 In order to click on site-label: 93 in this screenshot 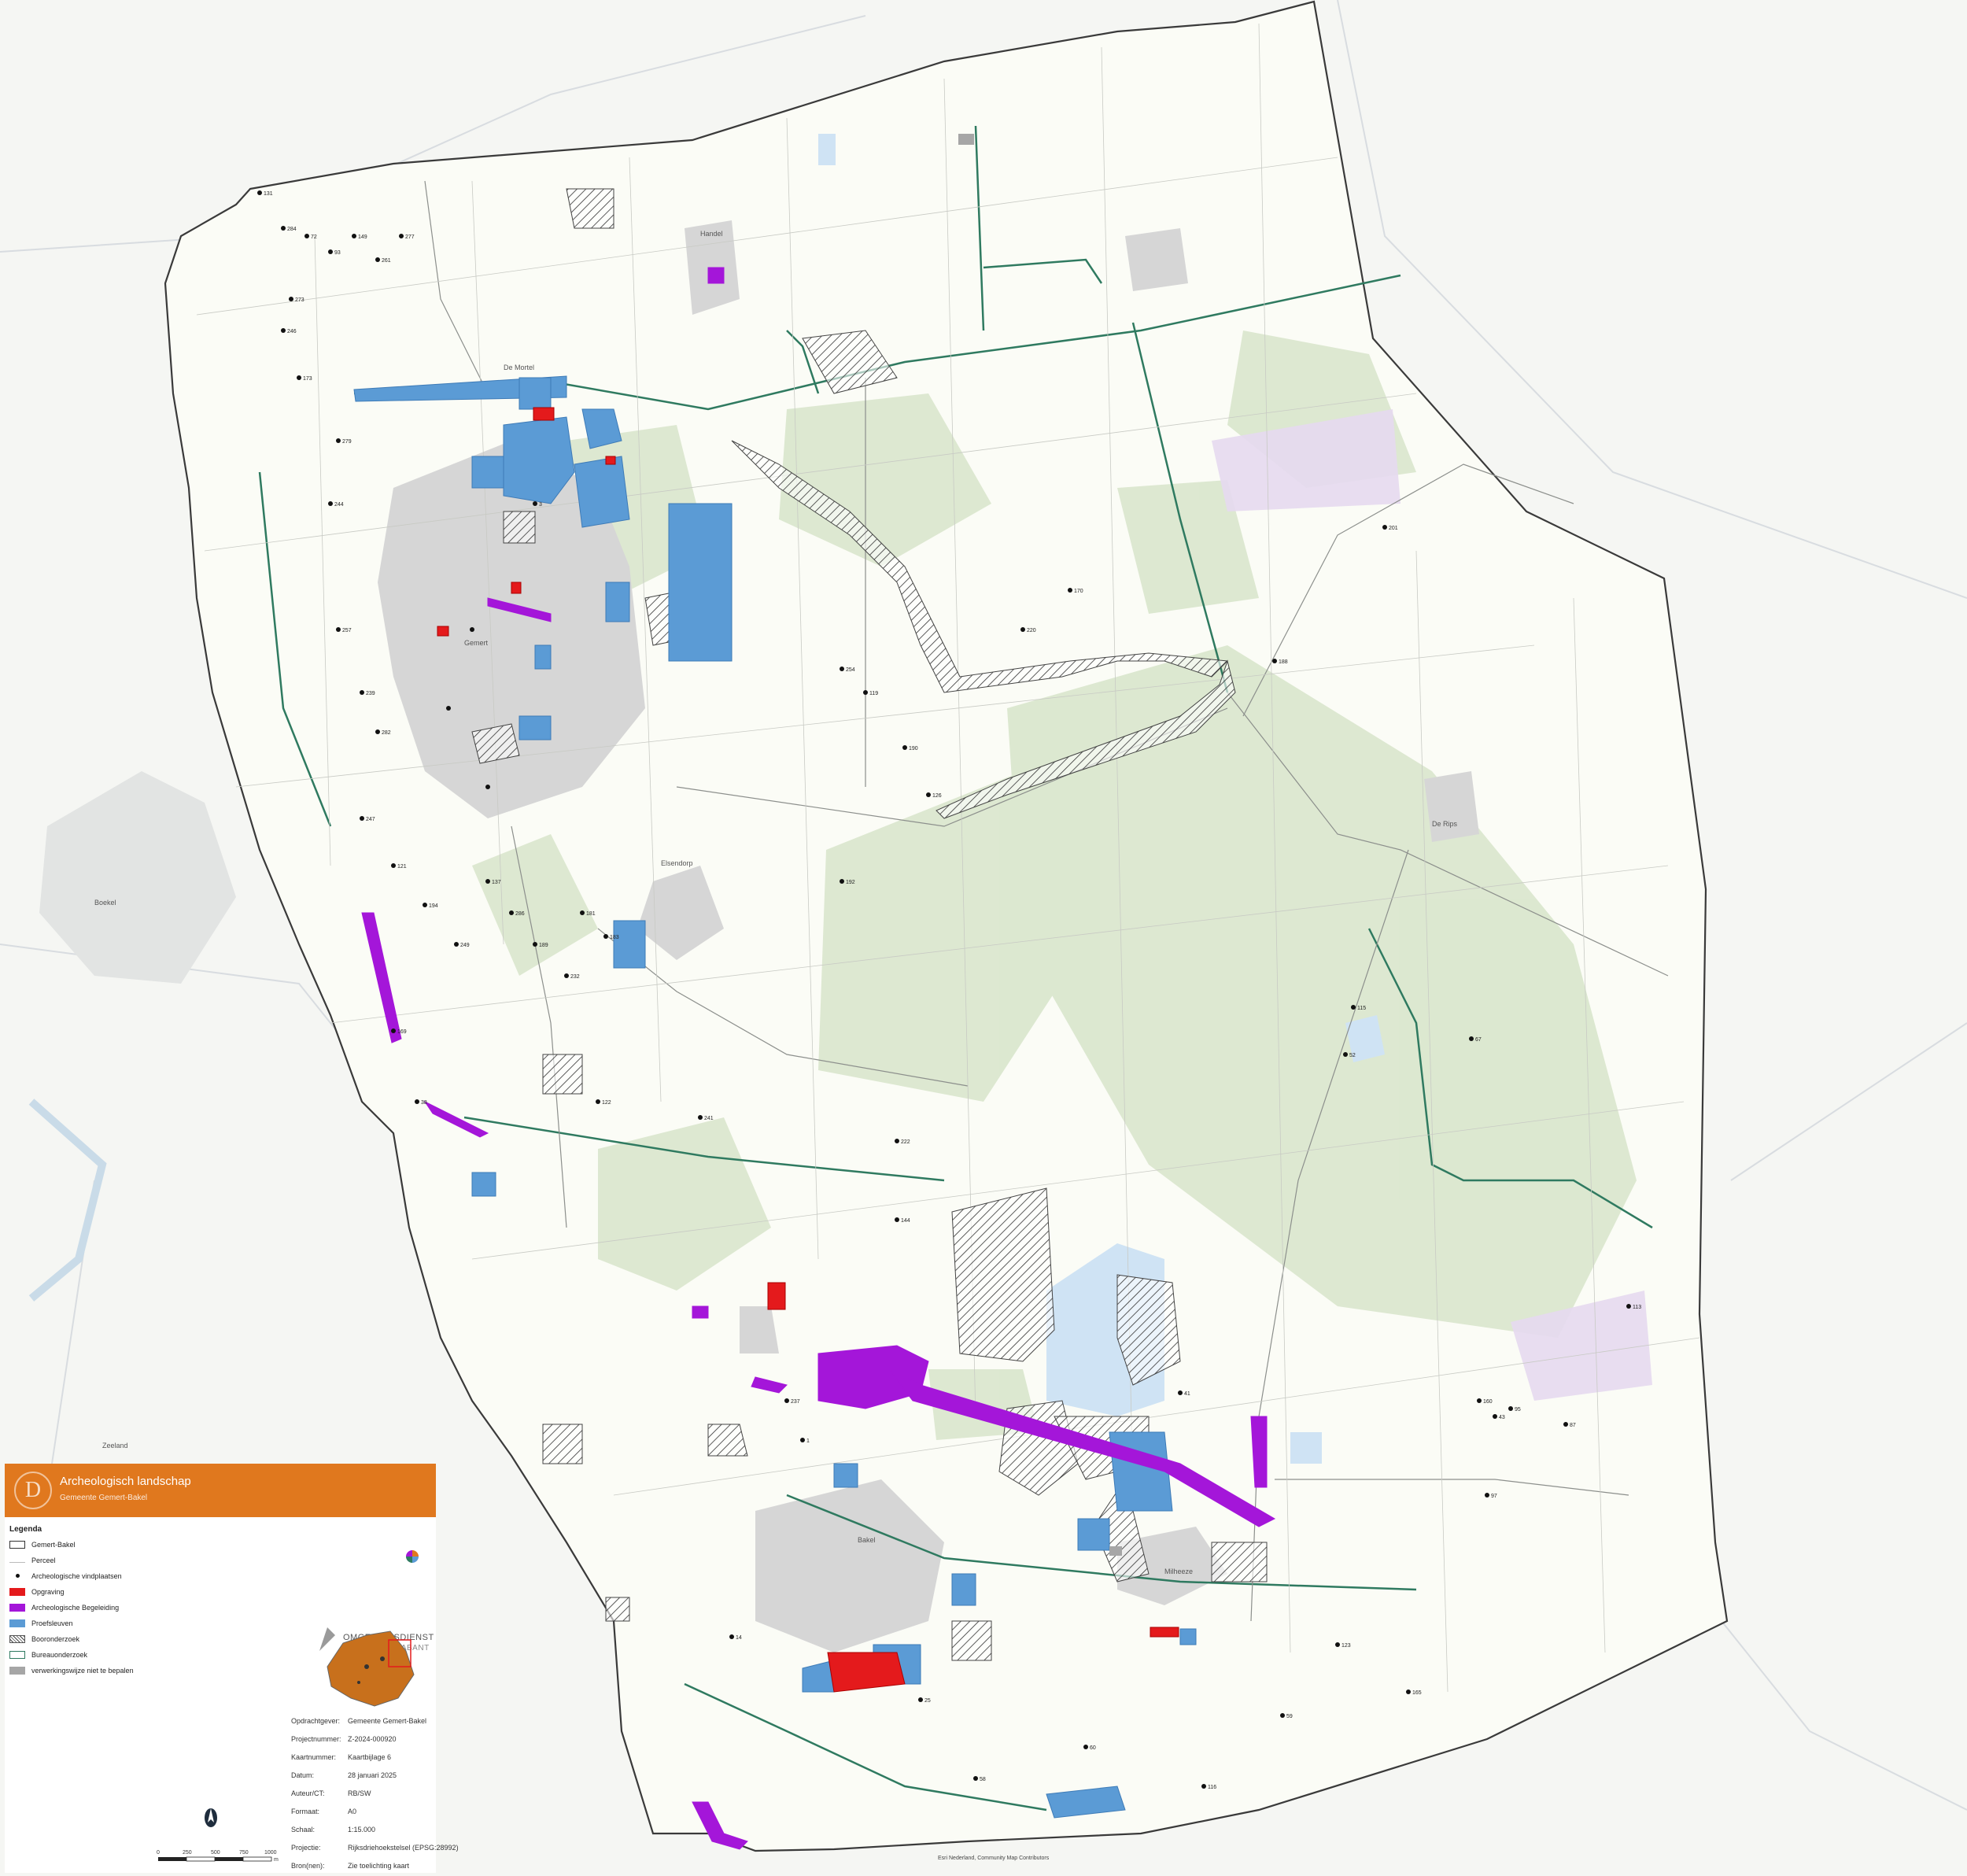, I will do `click(338, 253)`.